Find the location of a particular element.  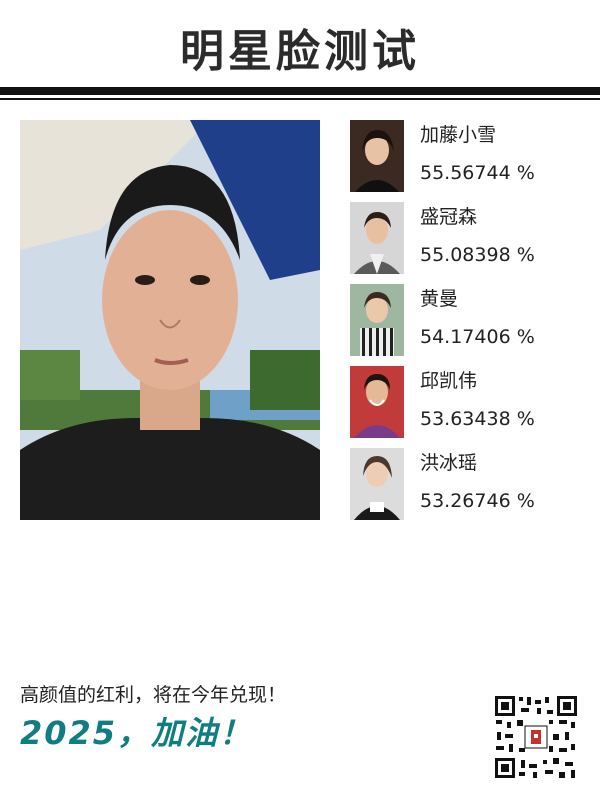

match-item: 洪冰瑶 53.26746 % is located at coordinates (465, 484).